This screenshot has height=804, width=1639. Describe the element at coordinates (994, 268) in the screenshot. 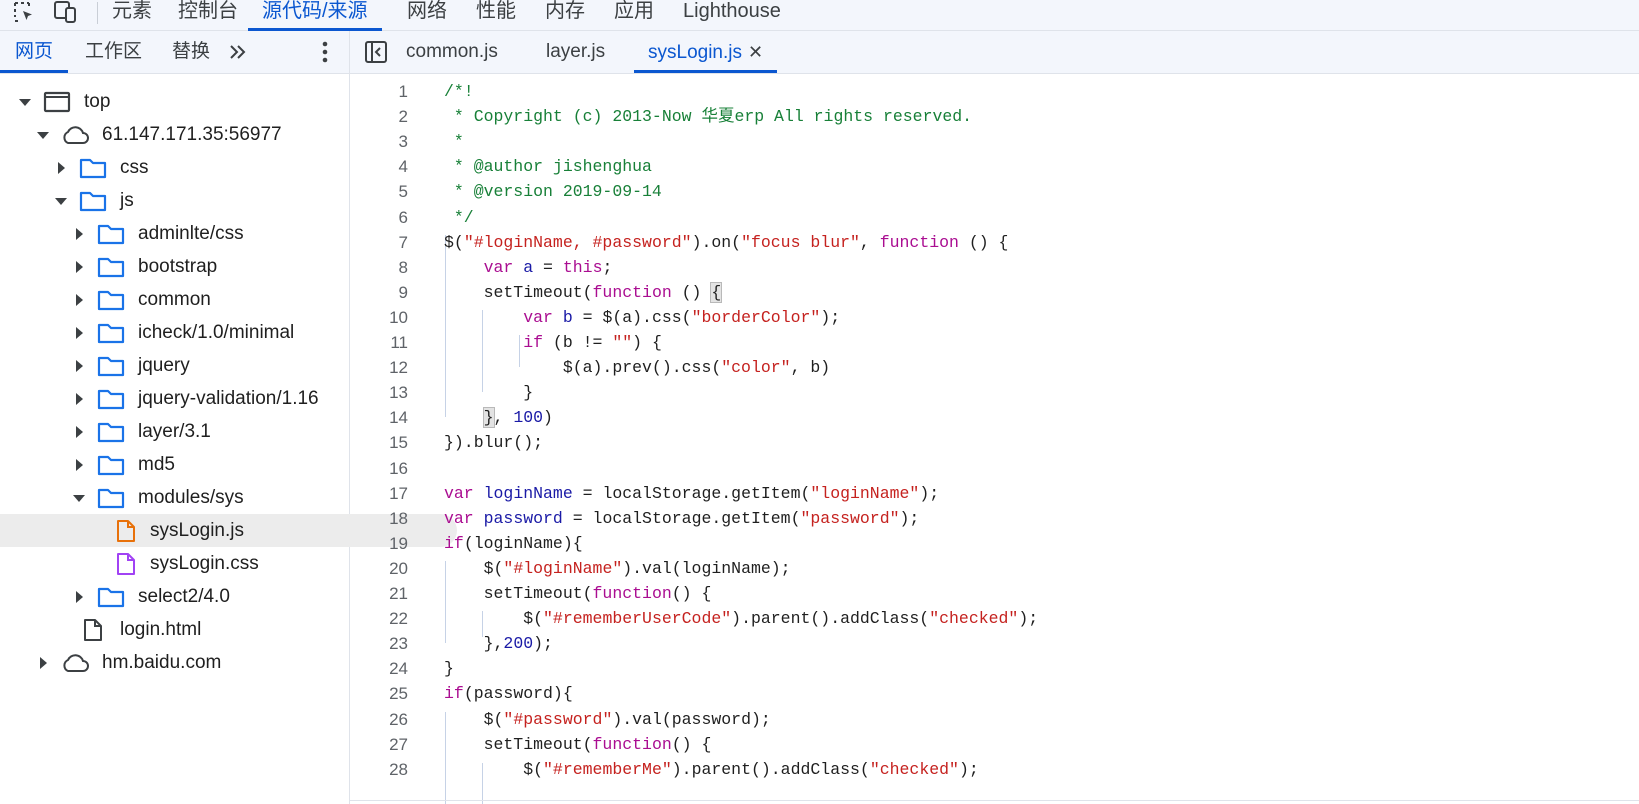

I see `code-line: 8 var a = this;` at that location.